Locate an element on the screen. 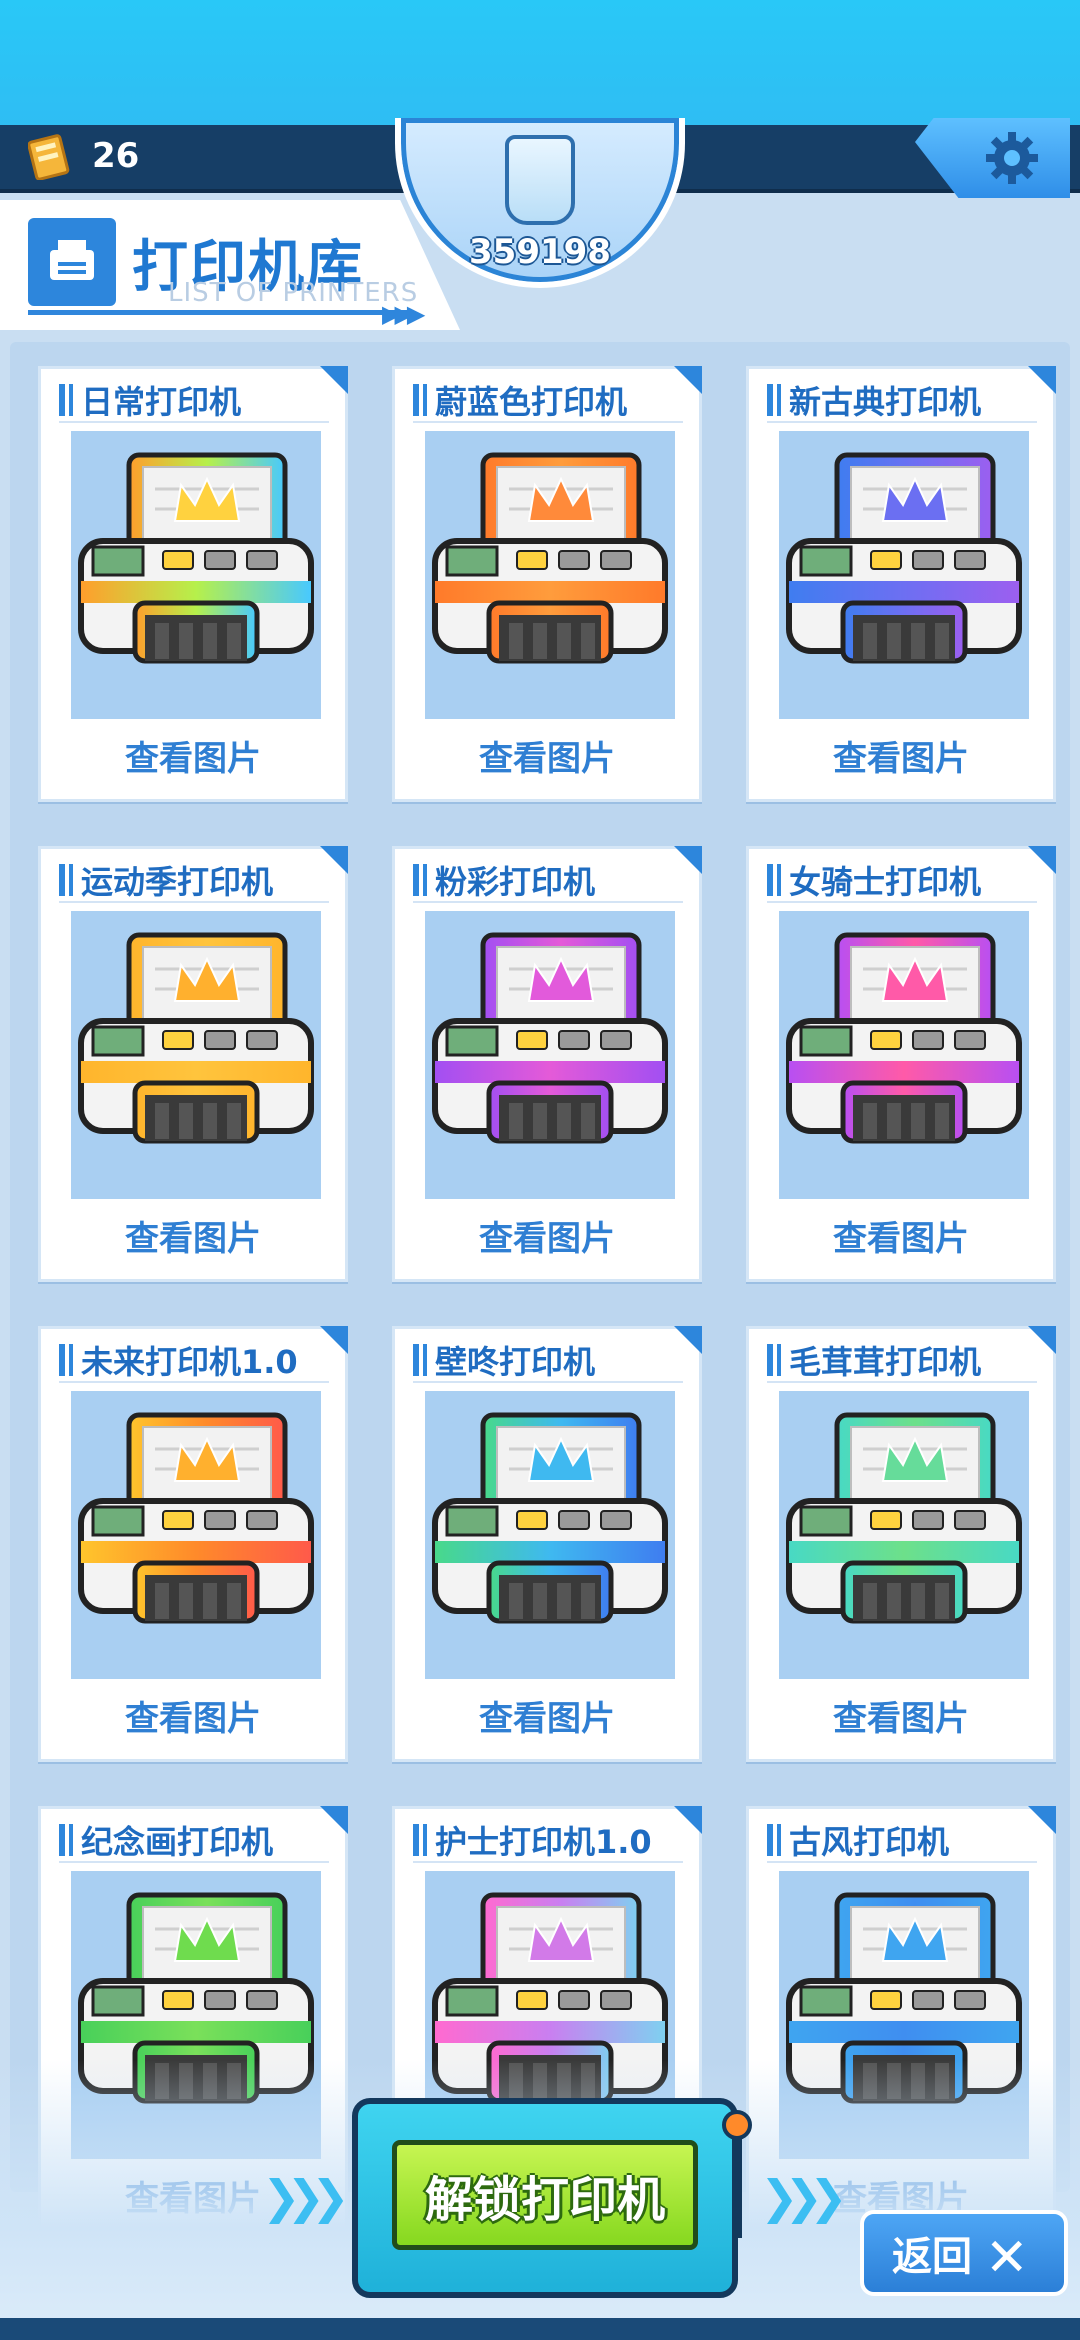  printer-name: 纪念画打印机 is located at coordinates (194, 1841).